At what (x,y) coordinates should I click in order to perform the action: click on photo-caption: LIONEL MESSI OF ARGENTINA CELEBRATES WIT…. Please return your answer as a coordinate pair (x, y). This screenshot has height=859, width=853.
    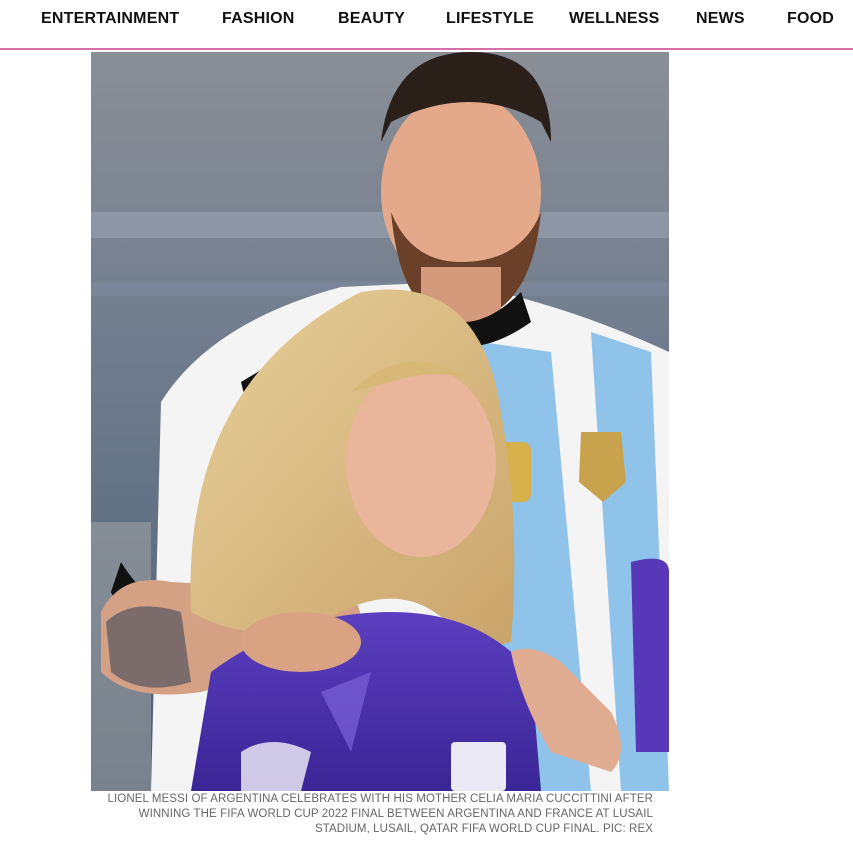
    Looking at the image, I should click on (380, 814).